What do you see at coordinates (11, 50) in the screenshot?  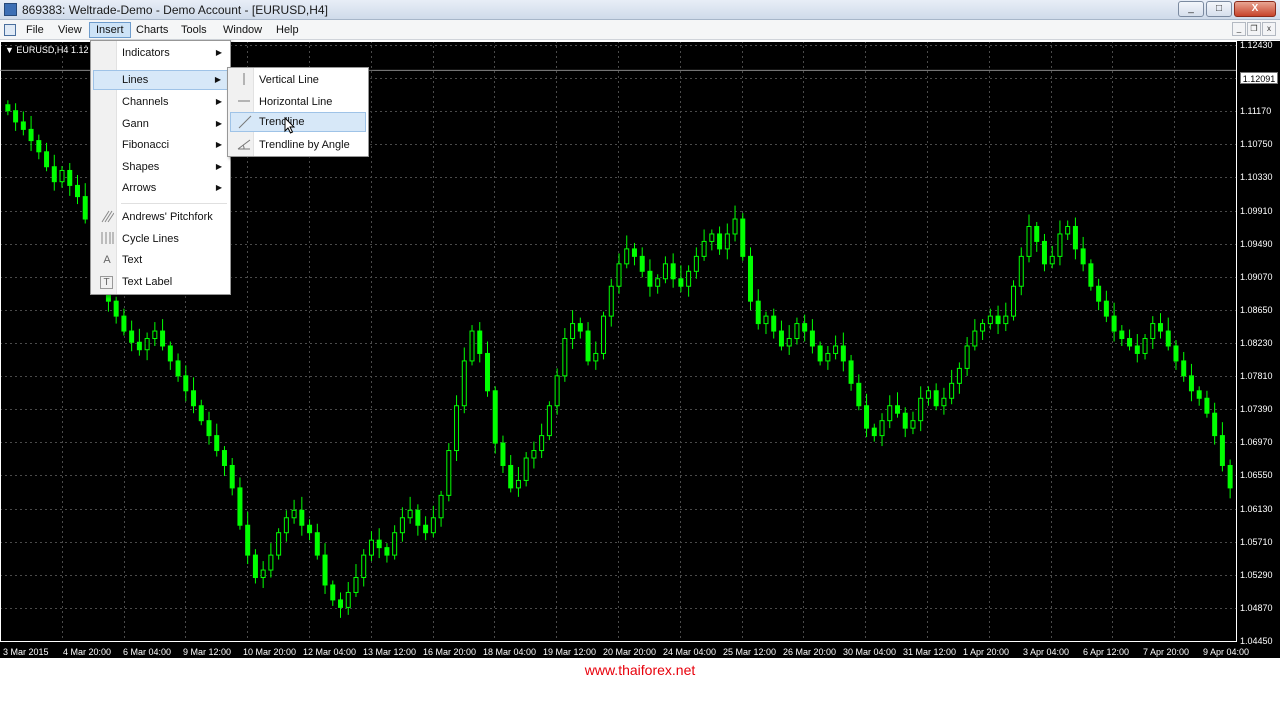 I see `symbol-arrow-icon: ▼` at bounding box center [11, 50].